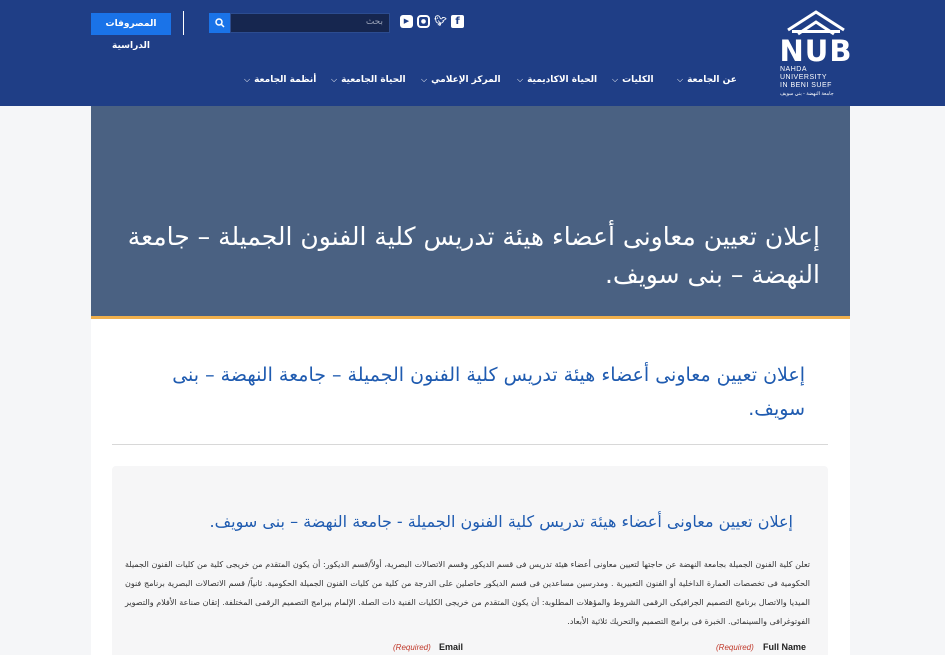 Image resolution: width=945 pixels, height=655 pixels. I want to click on nav-item-university-regulations: أنظمة الجامعة⌵, so click(280, 80).